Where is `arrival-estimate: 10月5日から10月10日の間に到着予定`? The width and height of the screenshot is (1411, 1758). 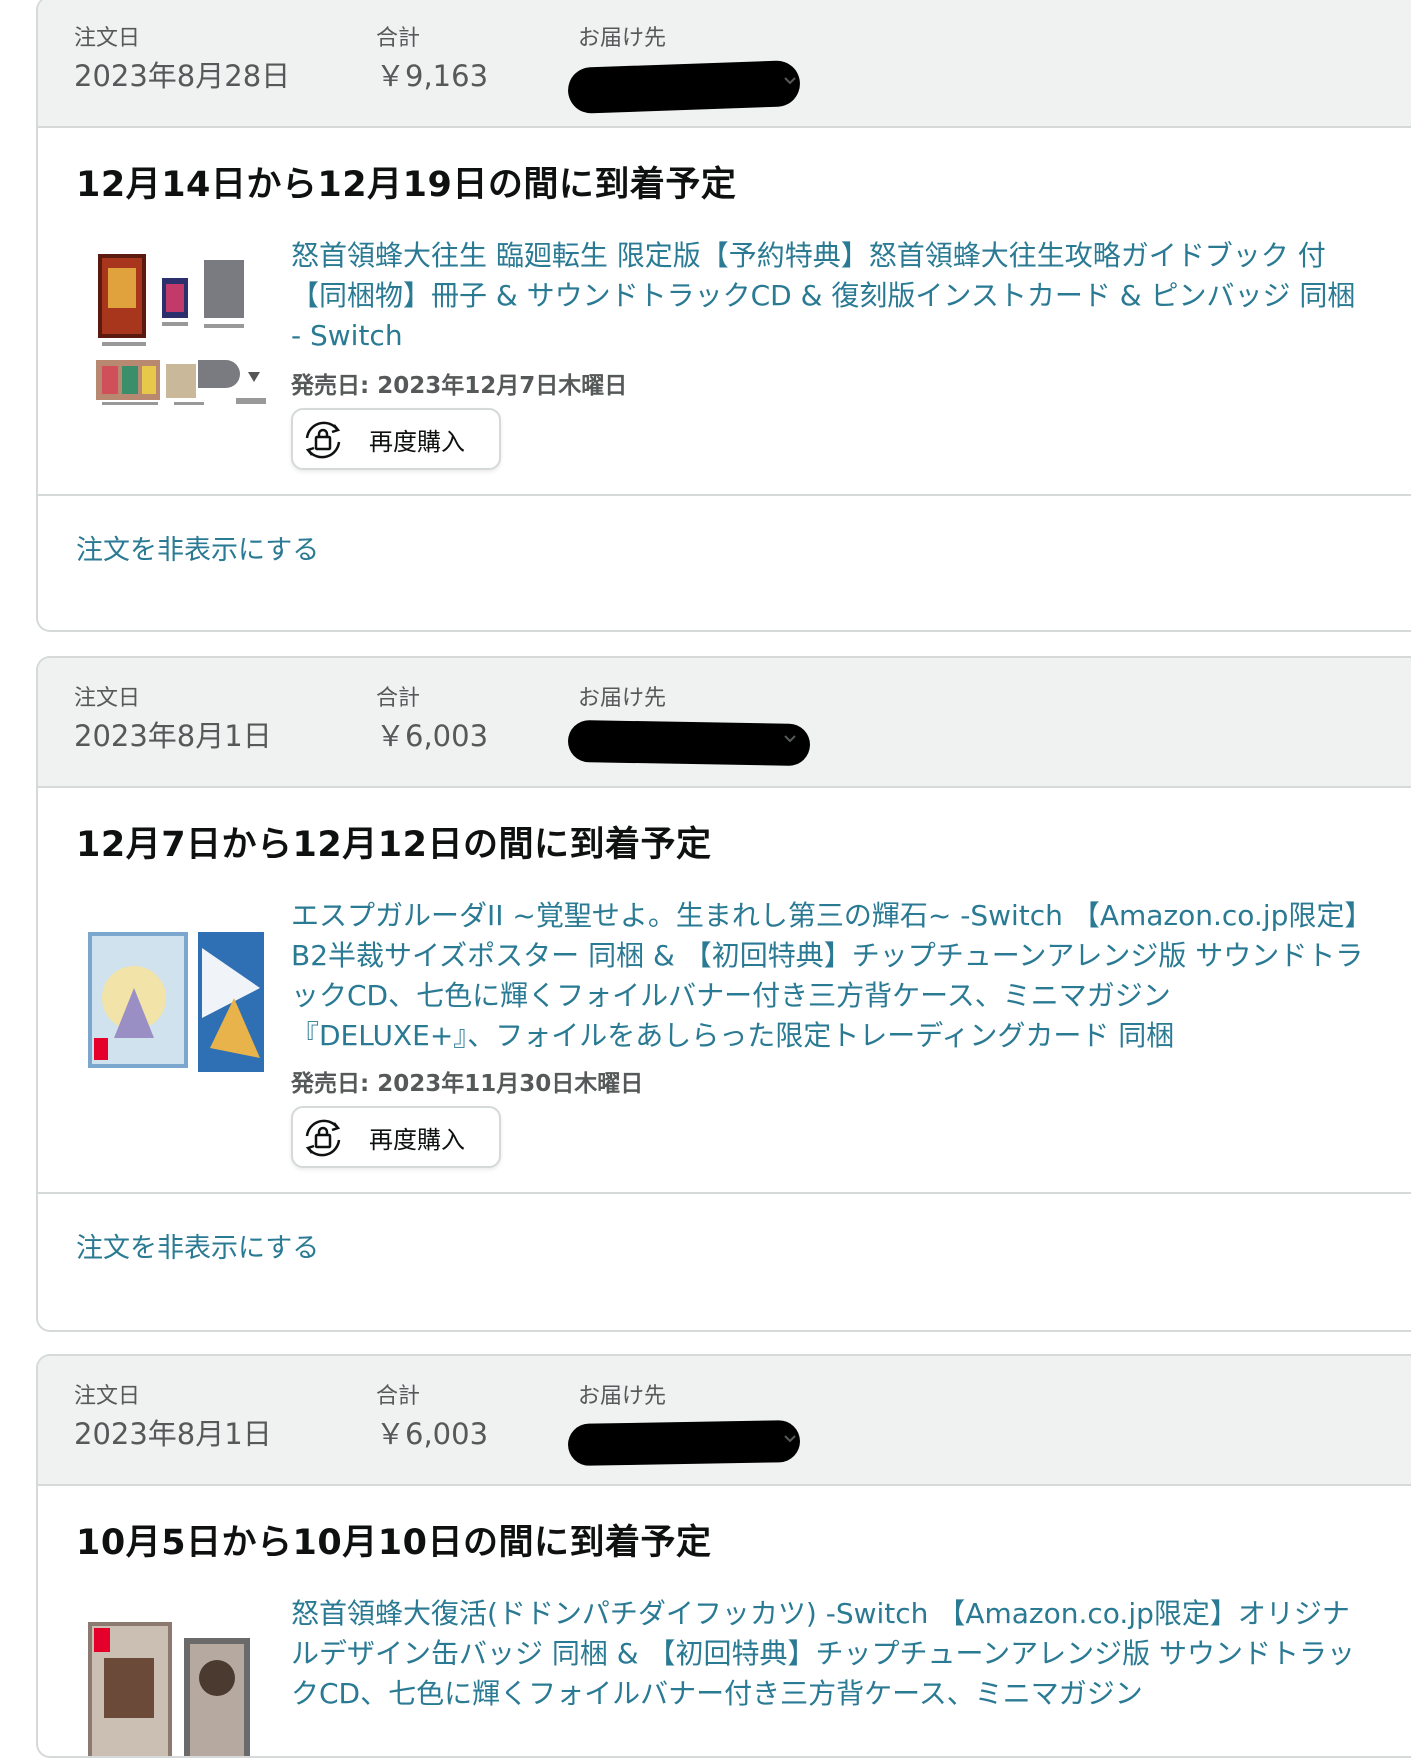
arrival-estimate: 10月5日から10月10日の間に到着予定 is located at coordinates (394, 1543).